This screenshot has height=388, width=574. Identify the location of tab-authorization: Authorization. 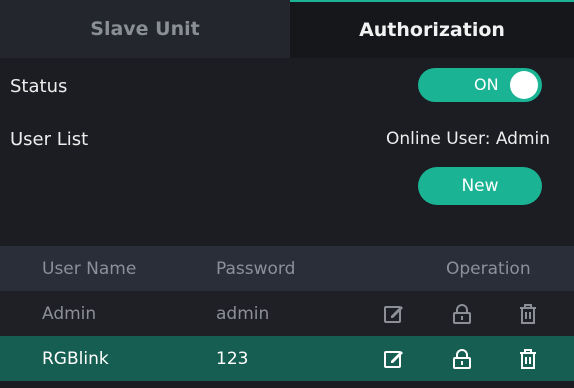
(432, 29).